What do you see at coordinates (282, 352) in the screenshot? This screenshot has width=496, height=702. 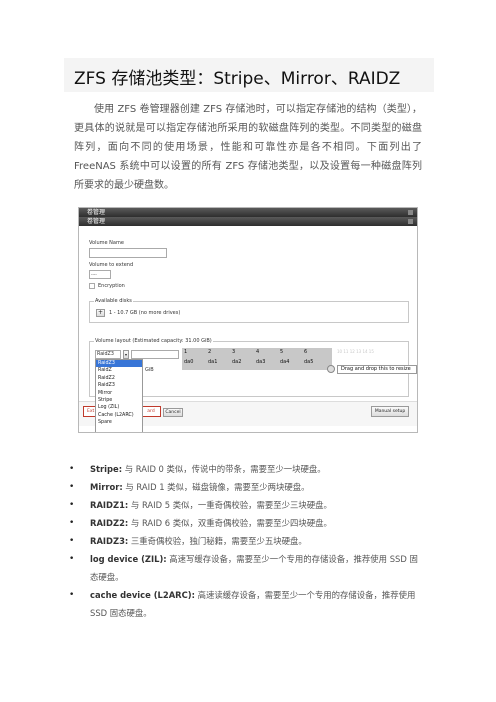 I see `column-number: 5` at bounding box center [282, 352].